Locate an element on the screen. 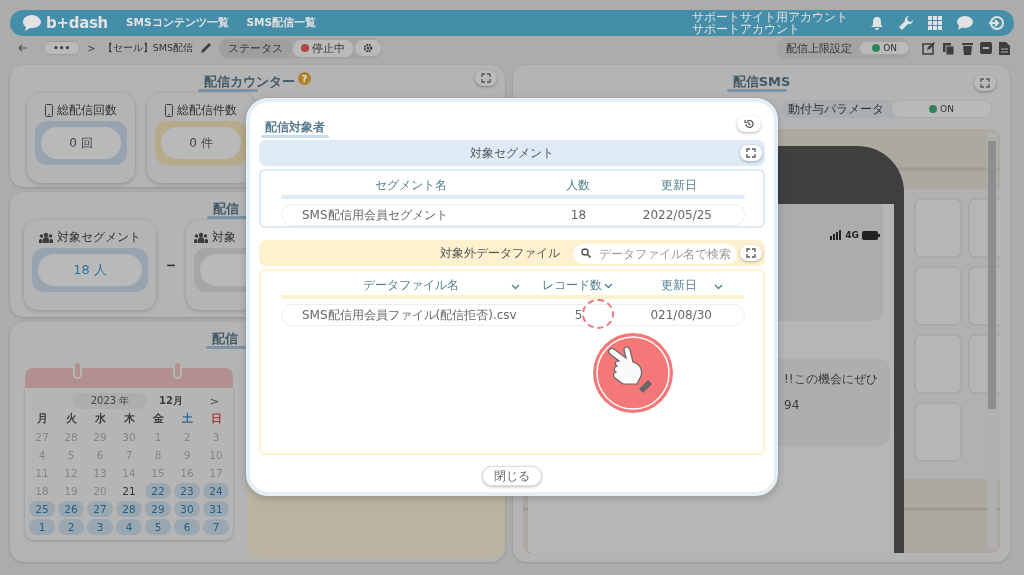 The height and width of the screenshot is (575, 1024). calendar-day: 31 is located at coordinates (216, 509).